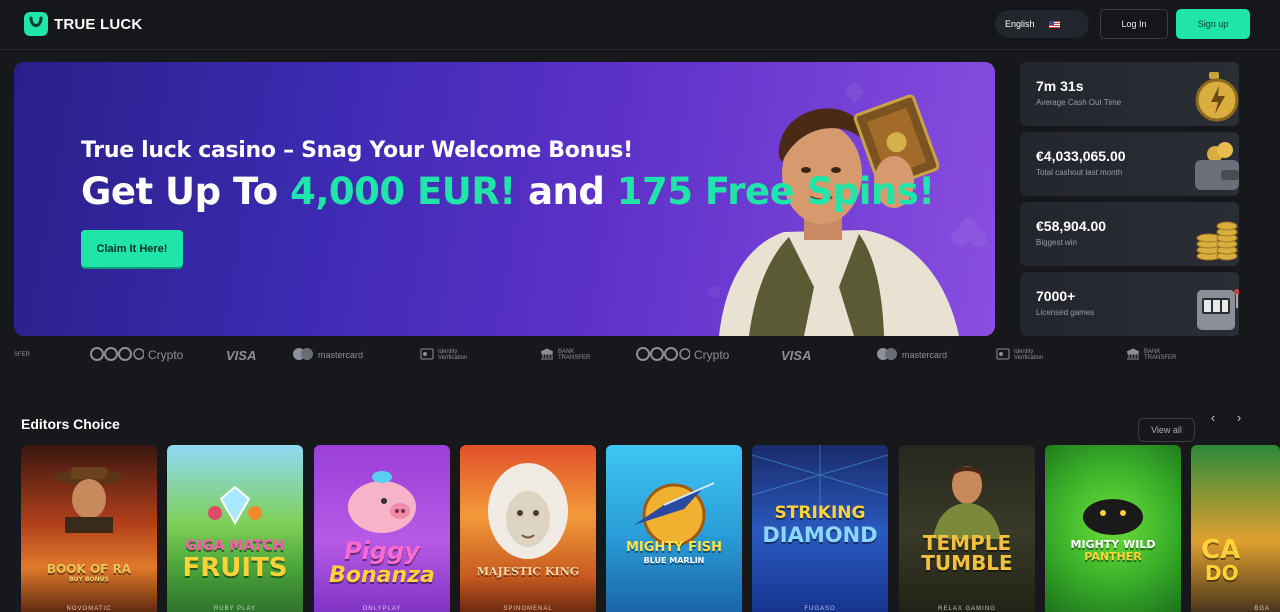  Describe the element at coordinates (967, 528) in the screenshot. I see `game-tile: TEMPLE TUMBLE RELAX GAMING` at that location.